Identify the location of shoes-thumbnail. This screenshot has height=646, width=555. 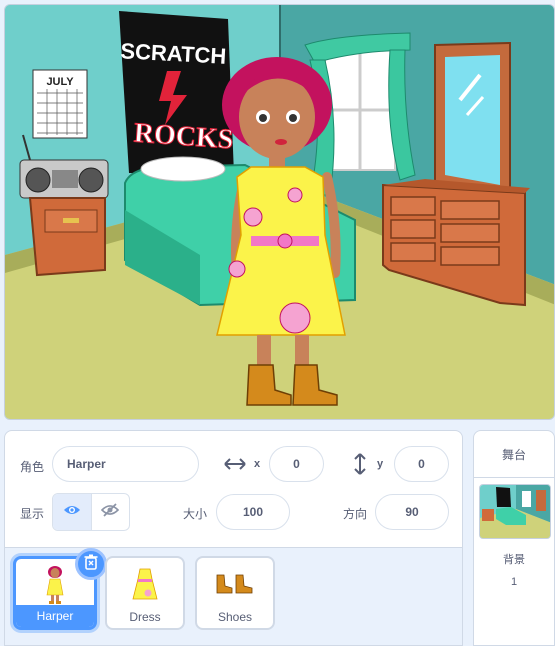
(235, 584).